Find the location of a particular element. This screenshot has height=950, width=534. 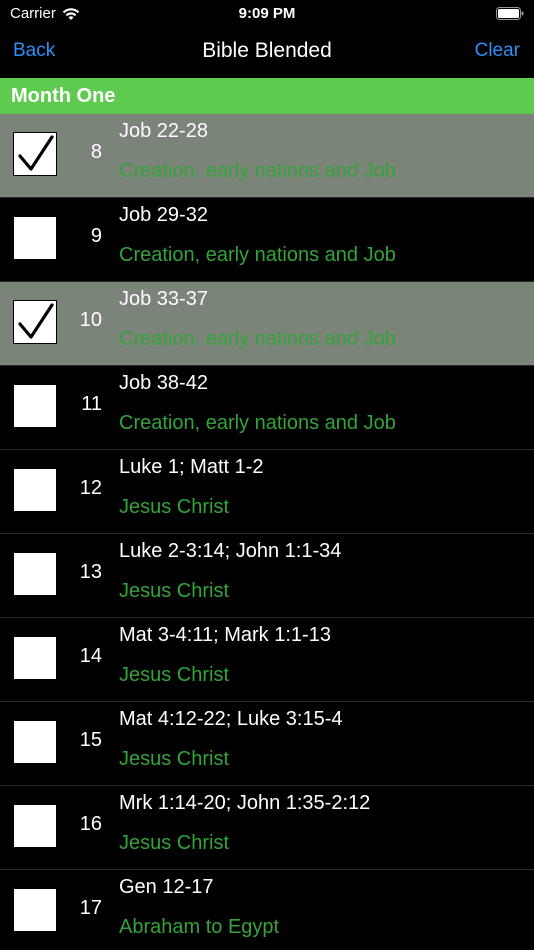

reading-row: 17 Gen 12-17 Abraham to Egypt is located at coordinates (267, 910).